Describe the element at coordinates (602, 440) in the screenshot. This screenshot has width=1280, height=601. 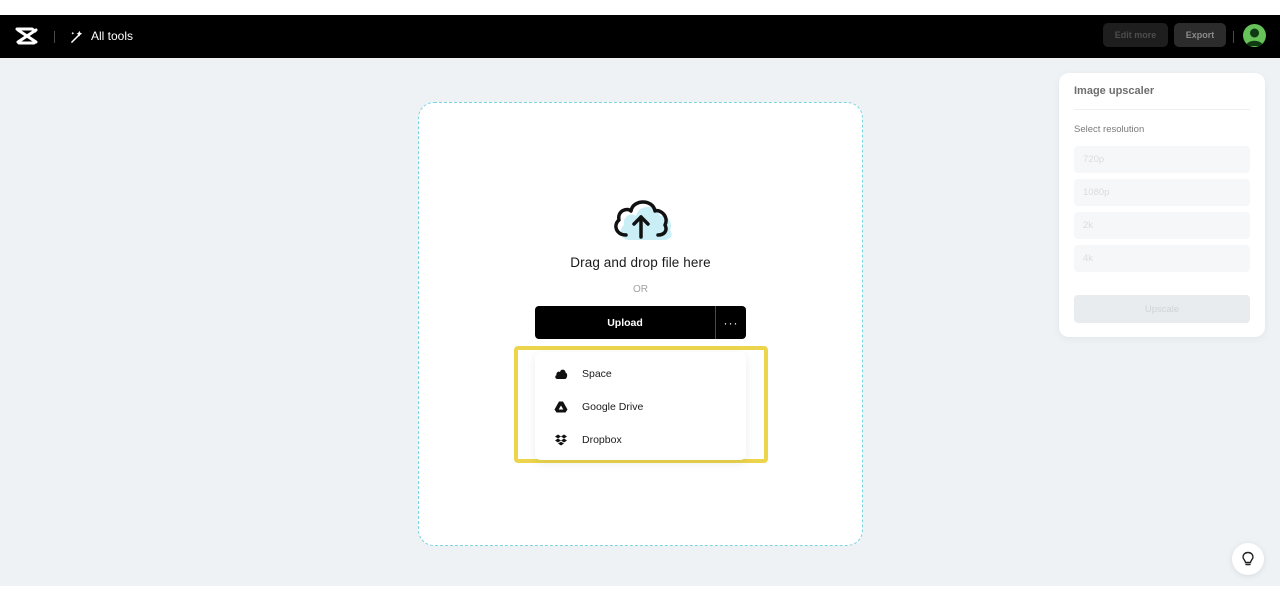
I see `menu-item-label: Dropbox` at that location.